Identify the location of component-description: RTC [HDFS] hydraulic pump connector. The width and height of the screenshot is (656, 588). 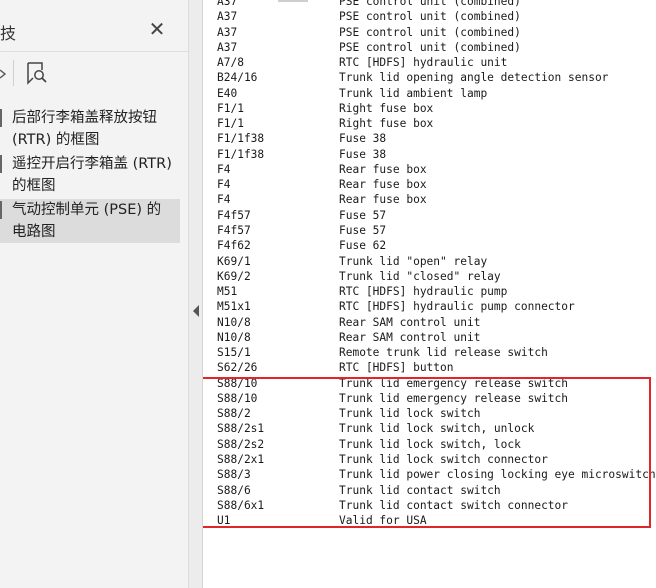
(457, 307).